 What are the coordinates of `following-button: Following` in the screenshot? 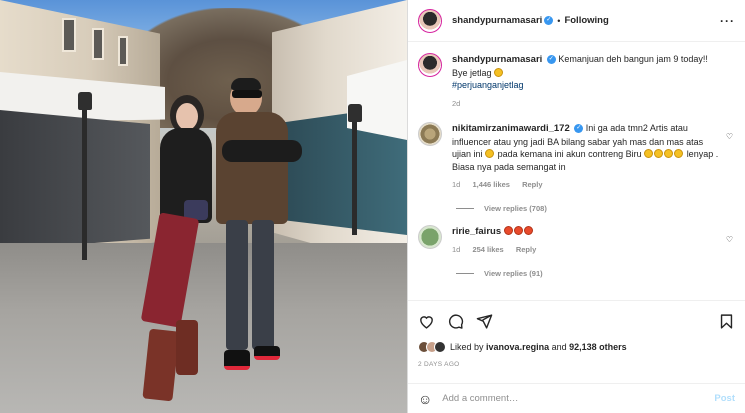 It's located at (586, 20).